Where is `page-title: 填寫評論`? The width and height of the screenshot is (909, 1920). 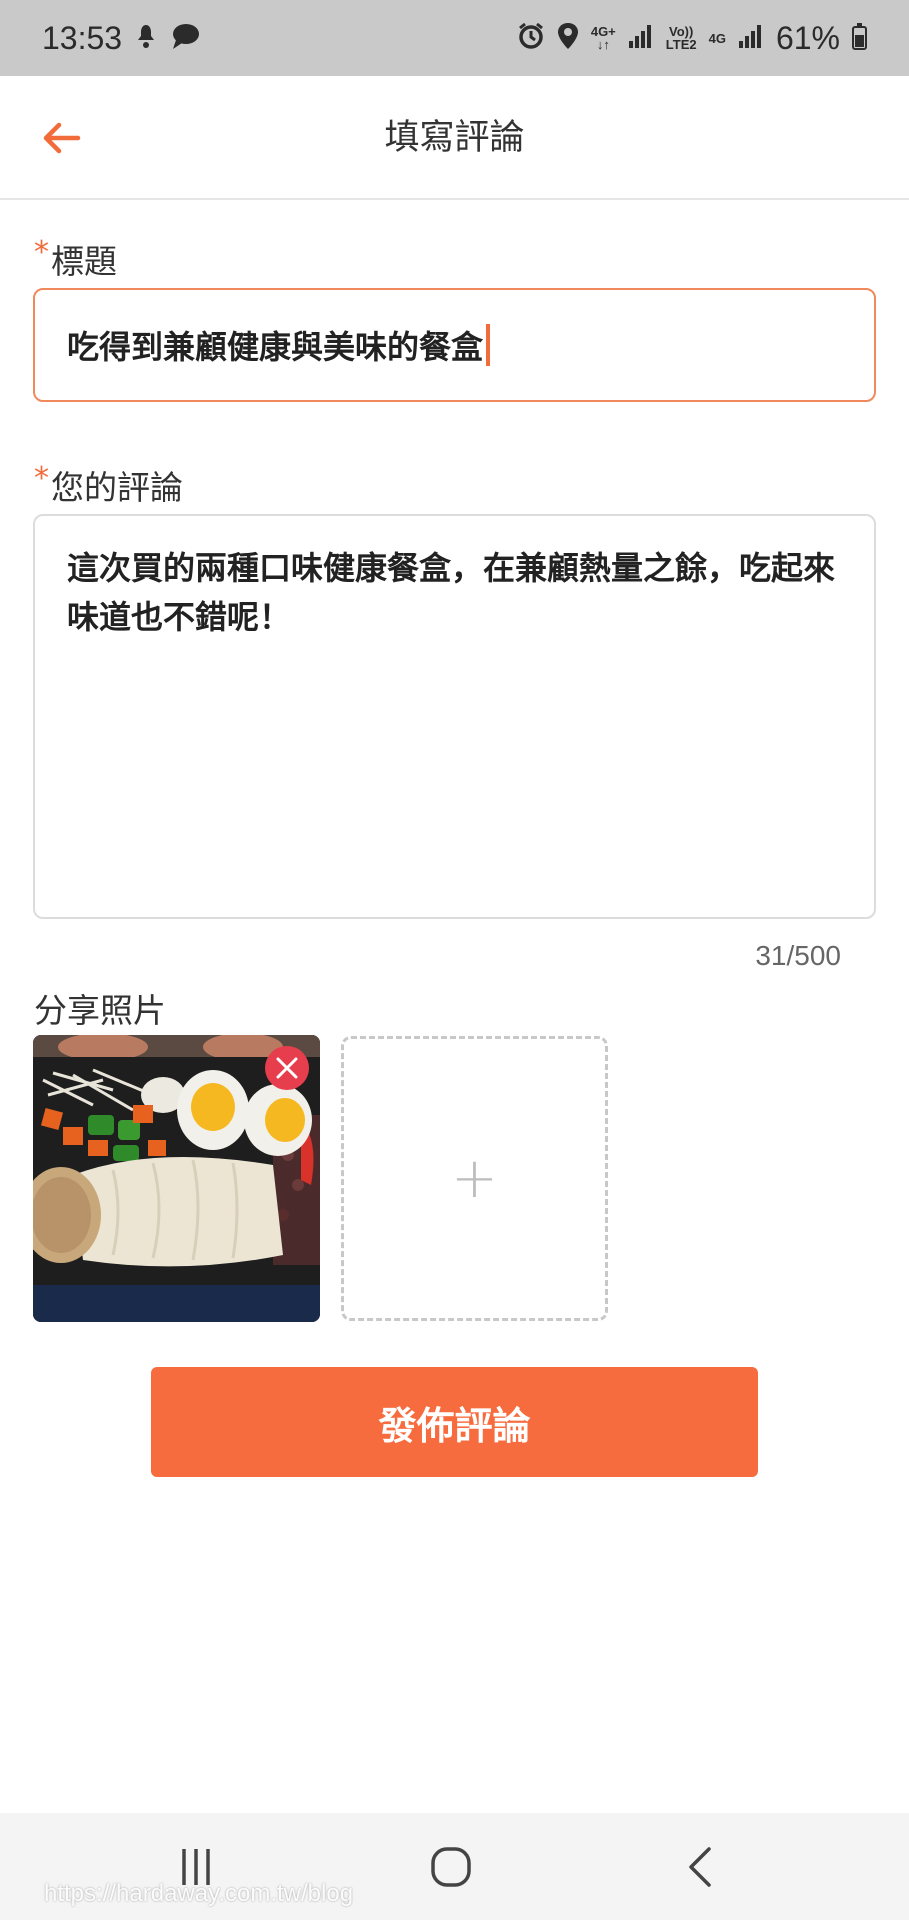 page-title: 填寫評論 is located at coordinates (454, 138).